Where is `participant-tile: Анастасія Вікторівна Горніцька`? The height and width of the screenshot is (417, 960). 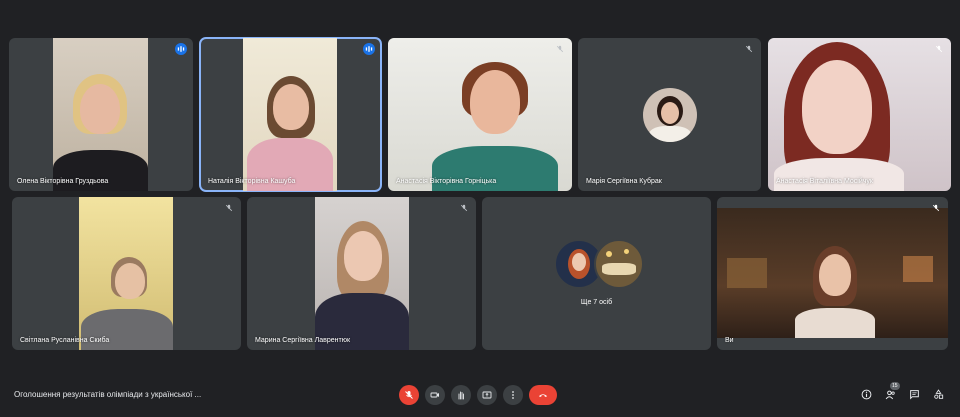
participant-tile: Анастасія Вікторівна Горніцька is located at coordinates (480, 114).